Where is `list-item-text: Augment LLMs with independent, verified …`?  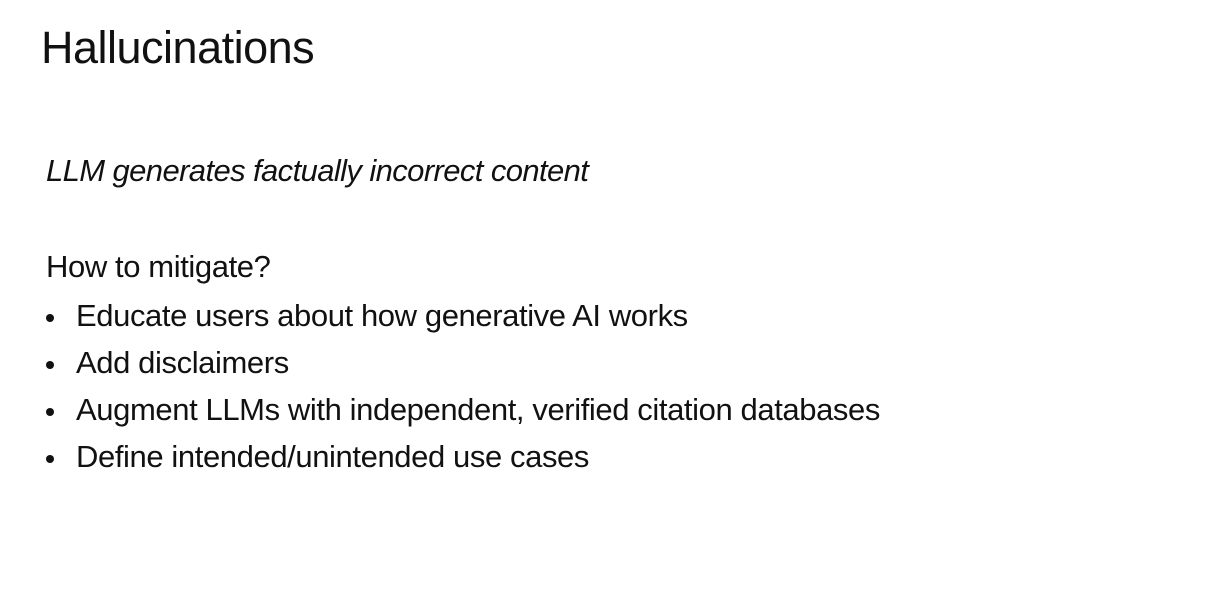
list-item-text: Augment LLMs with independent, verified … is located at coordinates (478, 409).